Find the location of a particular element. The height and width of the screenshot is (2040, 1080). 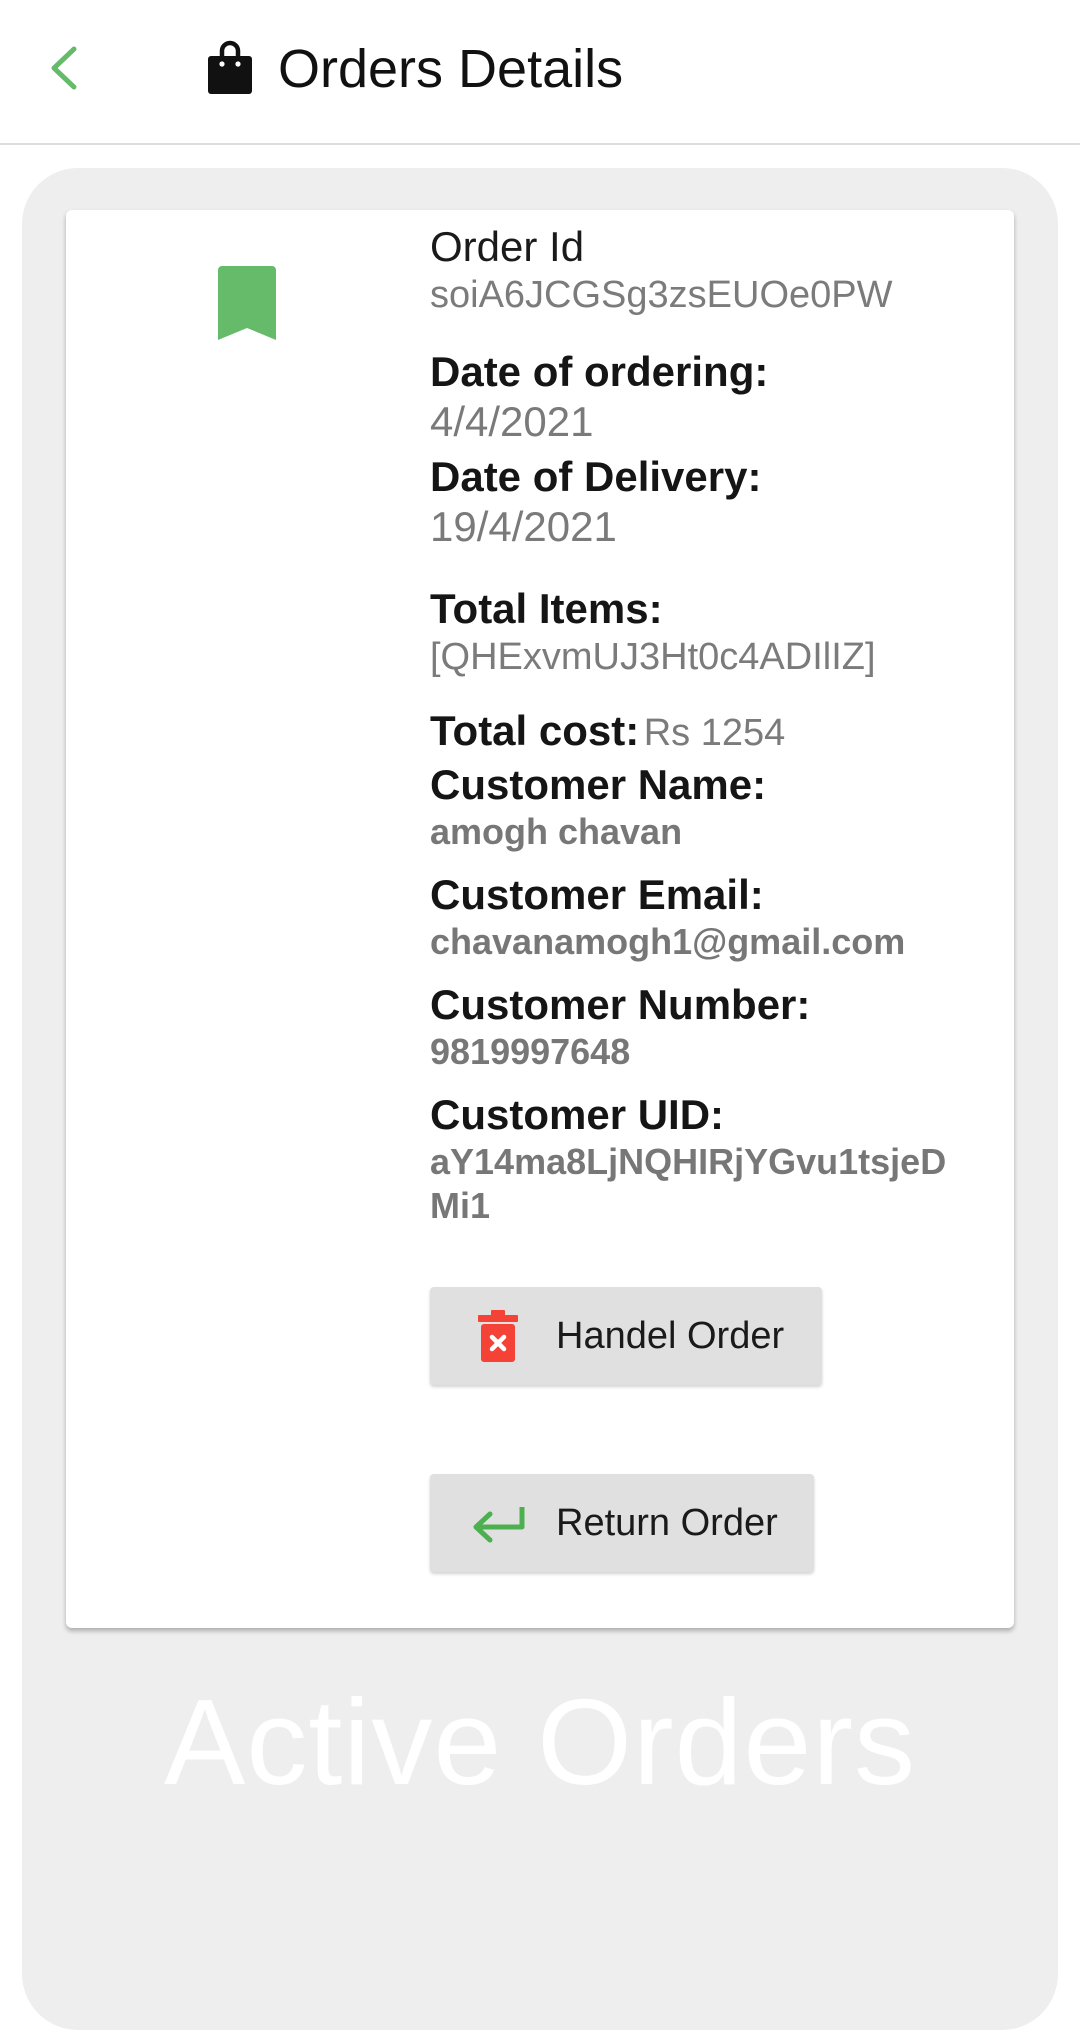

return-order-label: Return Order is located at coordinates (667, 1522).